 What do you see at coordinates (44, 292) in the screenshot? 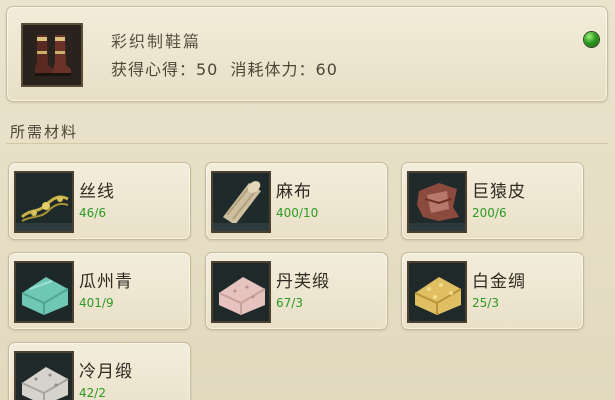
I see `teal-cloth-icon` at bounding box center [44, 292].